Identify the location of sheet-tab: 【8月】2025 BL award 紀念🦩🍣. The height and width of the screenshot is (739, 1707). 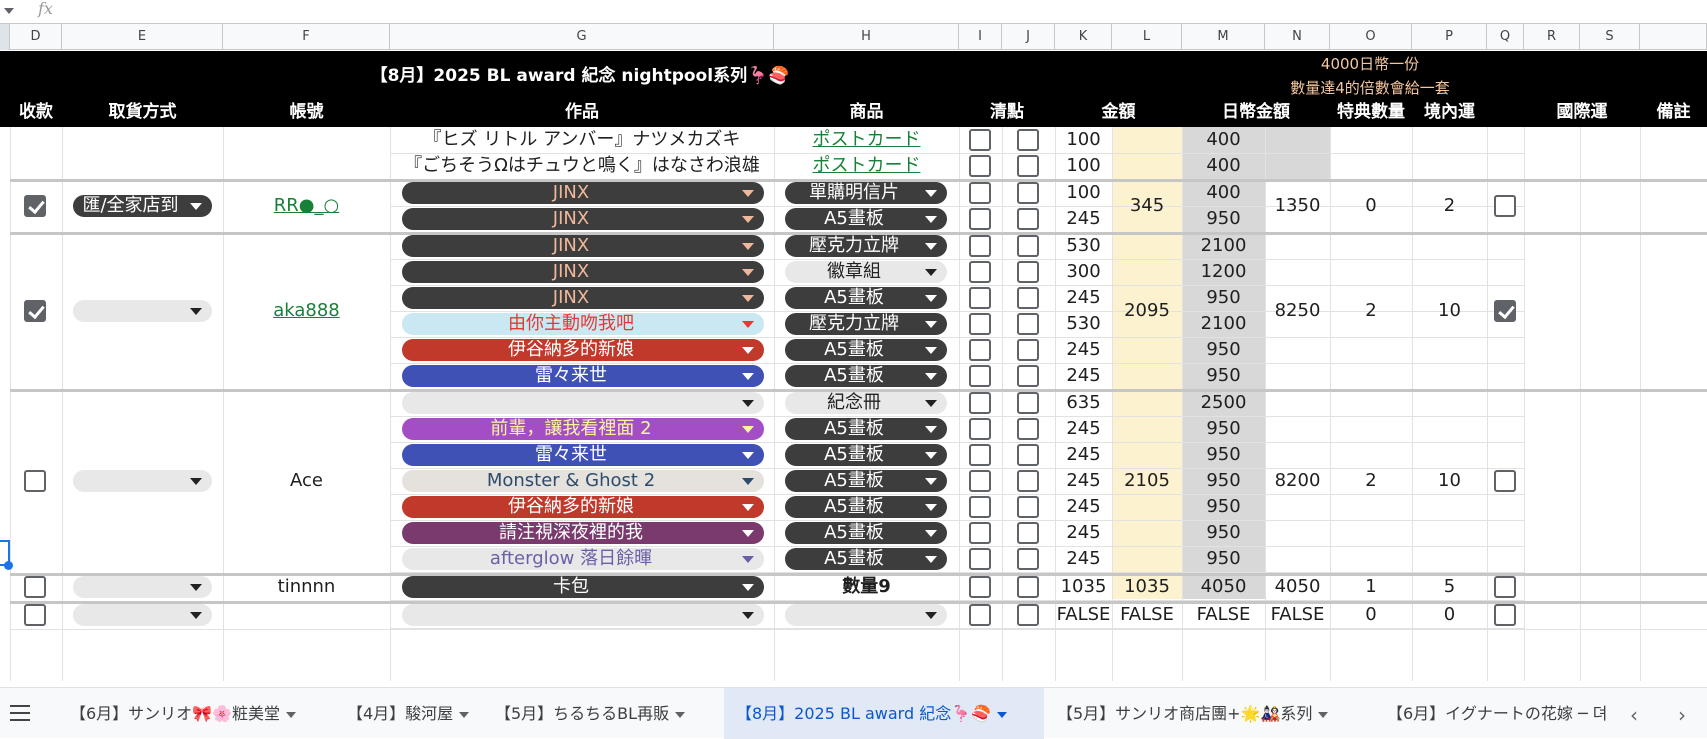
(884, 713).